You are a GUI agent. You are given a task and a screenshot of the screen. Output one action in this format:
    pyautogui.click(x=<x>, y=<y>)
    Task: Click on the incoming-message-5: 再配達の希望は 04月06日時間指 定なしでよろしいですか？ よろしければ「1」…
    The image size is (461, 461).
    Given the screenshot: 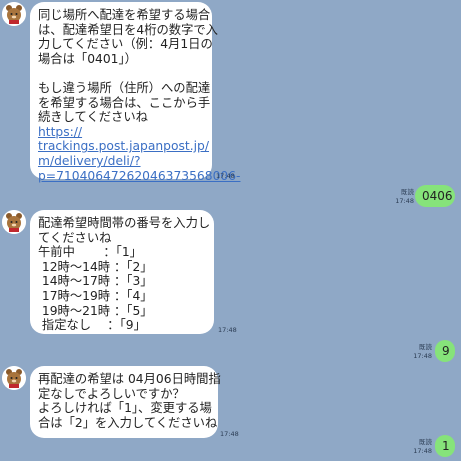 What is the action you would take?
    pyautogui.click(x=125, y=402)
    